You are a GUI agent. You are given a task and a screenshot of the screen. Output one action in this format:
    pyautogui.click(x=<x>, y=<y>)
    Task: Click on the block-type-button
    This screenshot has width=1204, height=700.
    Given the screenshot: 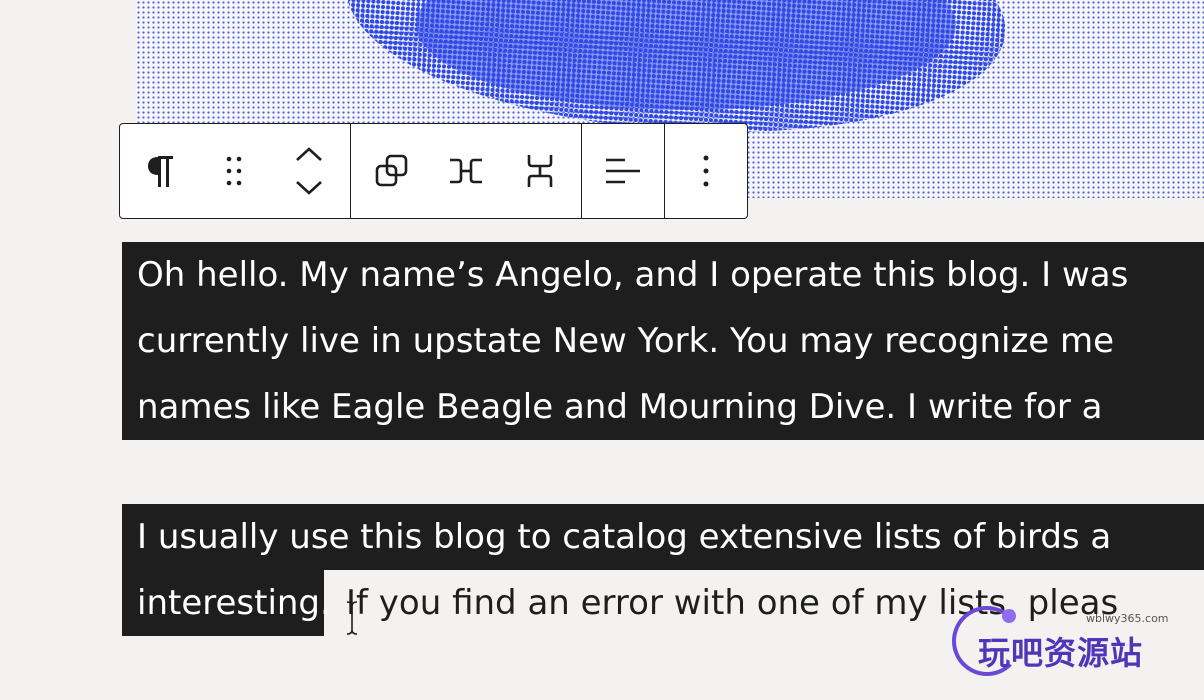 What is the action you would take?
    pyautogui.click(x=161, y=171)
    